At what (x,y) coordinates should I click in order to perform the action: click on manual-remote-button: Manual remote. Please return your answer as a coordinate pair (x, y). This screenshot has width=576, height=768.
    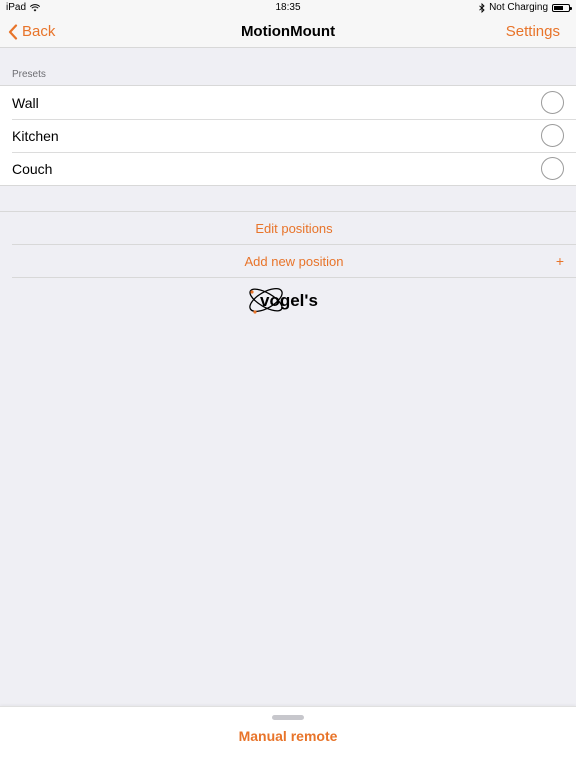
    Looking at the image, I should click on (288, 736).